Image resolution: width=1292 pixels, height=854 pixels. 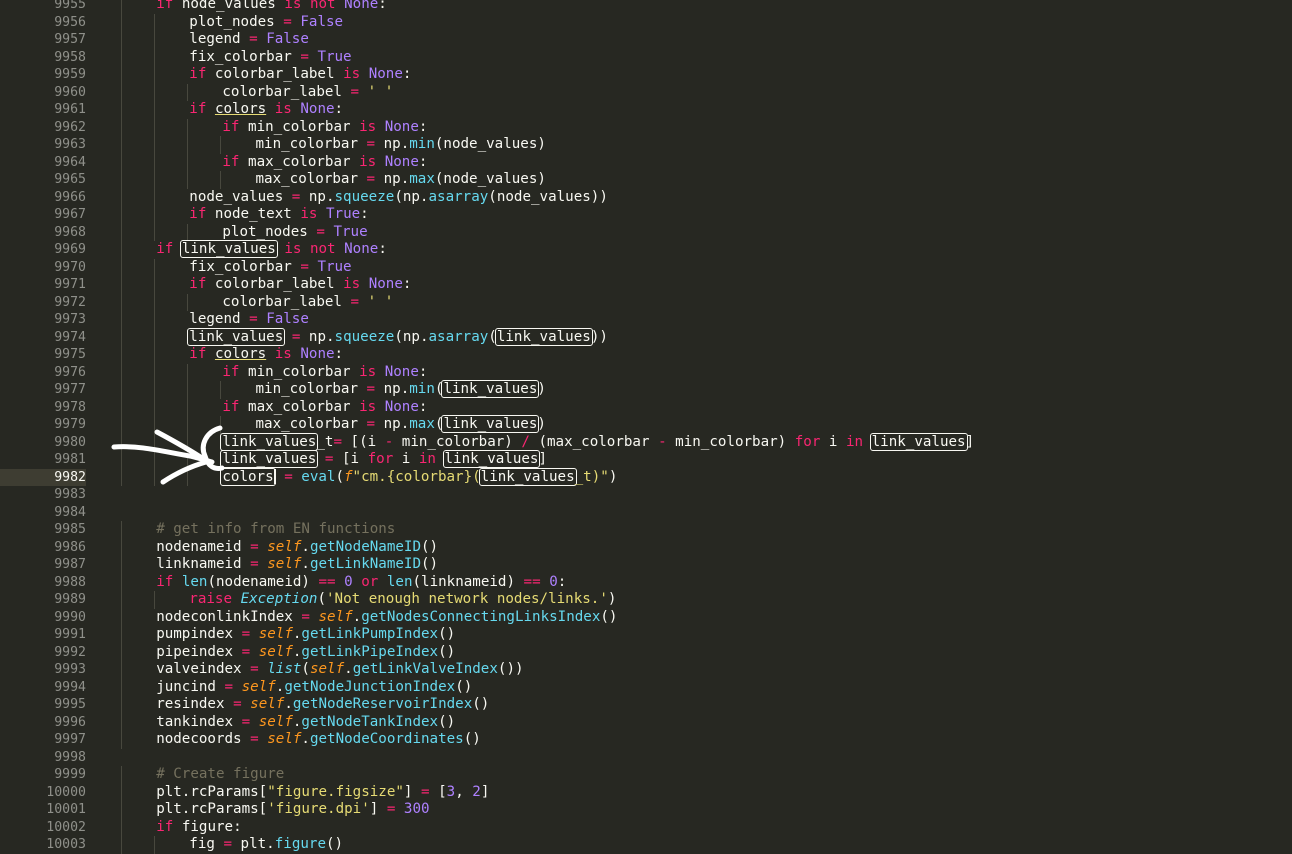 I want to click on indent-guide, so click(x=188, y=92).